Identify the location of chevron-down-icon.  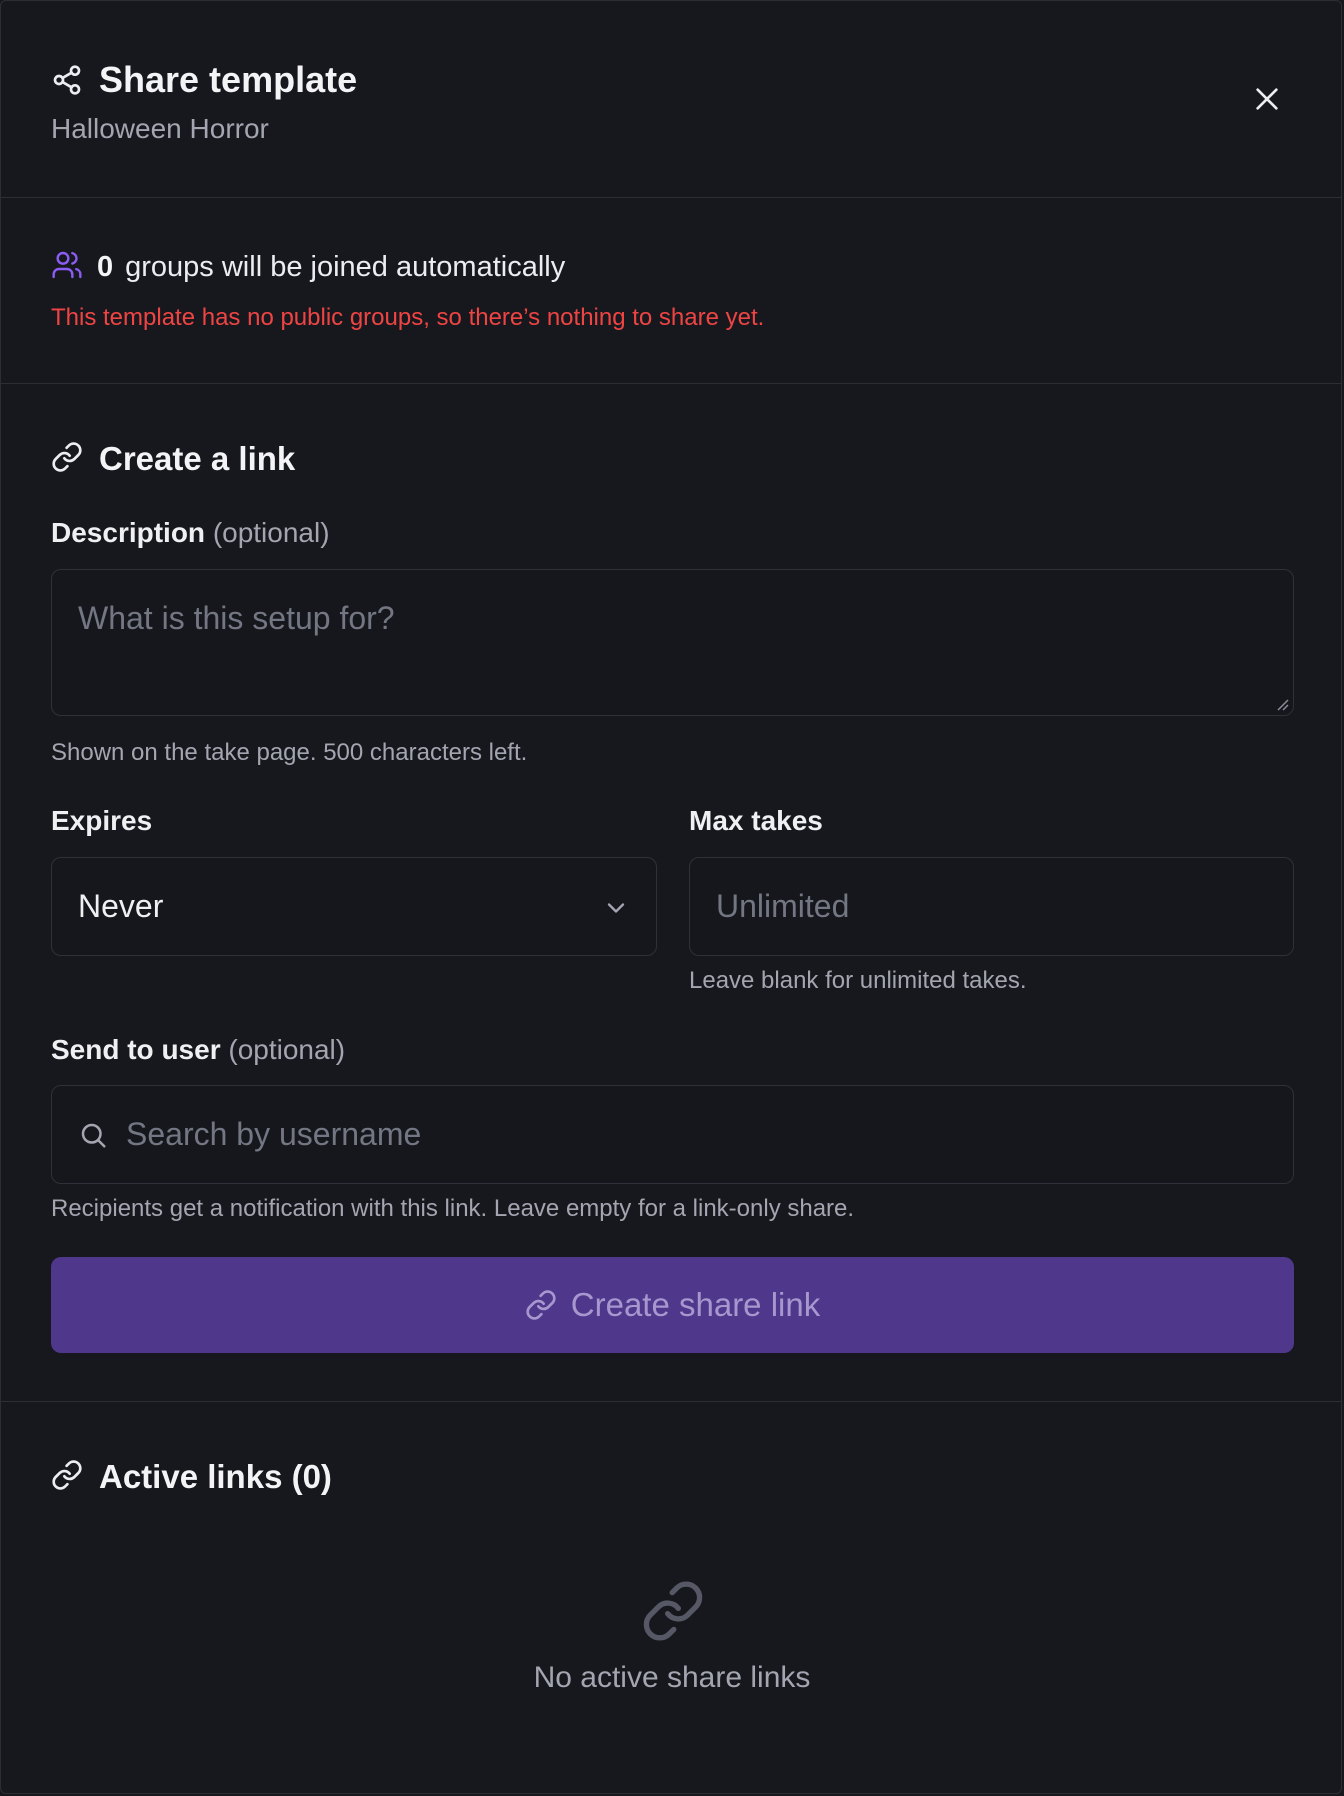
(616, 908).